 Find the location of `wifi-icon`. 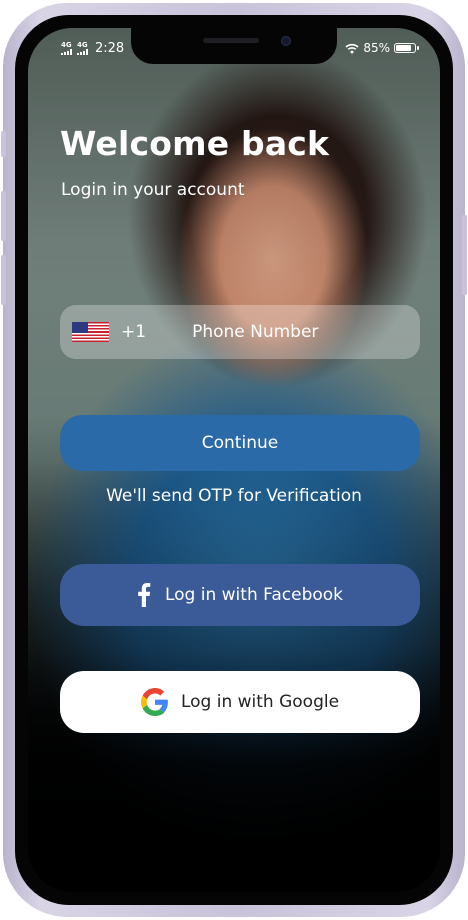

wifi-icon is located at coordinates (352, 48).